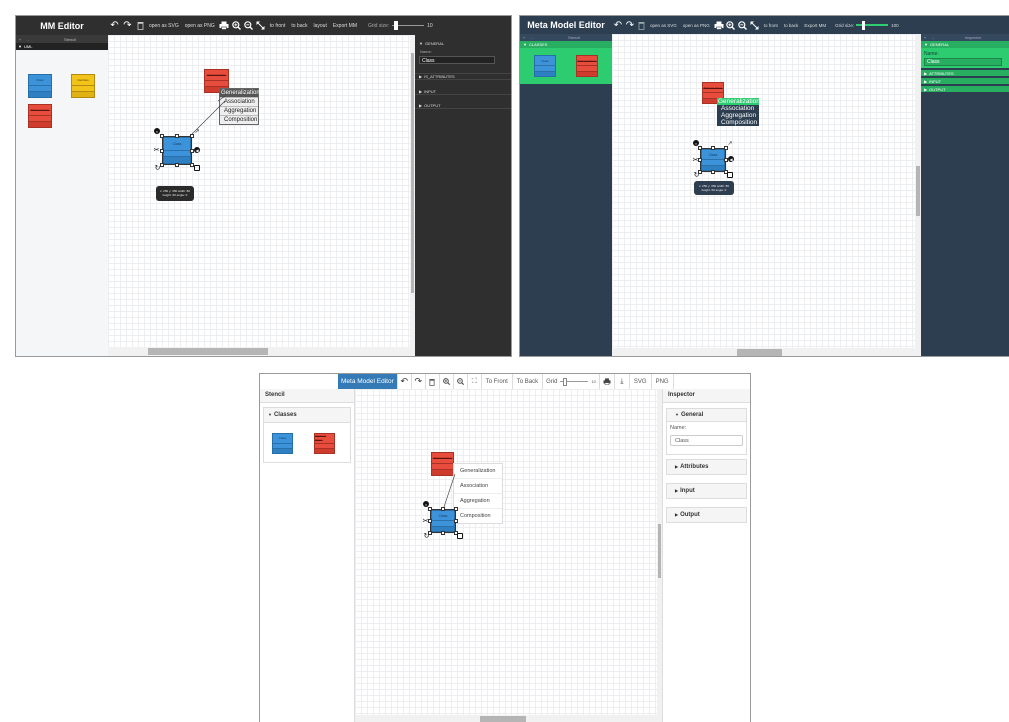 This screenshot has height=722, width=1009. I want to click on inspector-attributes-section: ▶ Attributes, so click(706, 467).